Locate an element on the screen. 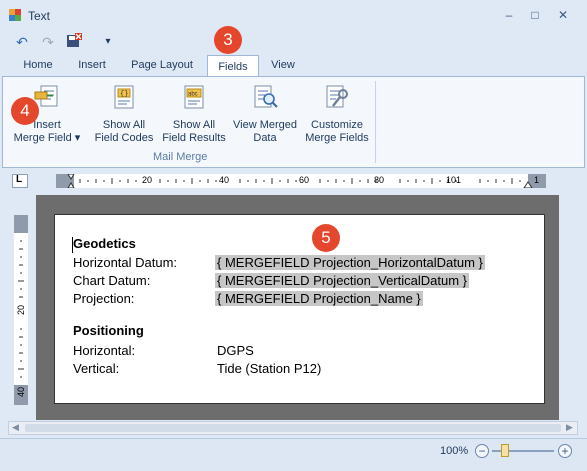 The height and width of the screenshot is (471, 587). undo-icon: ↶ is located at coordinates (22, 42).